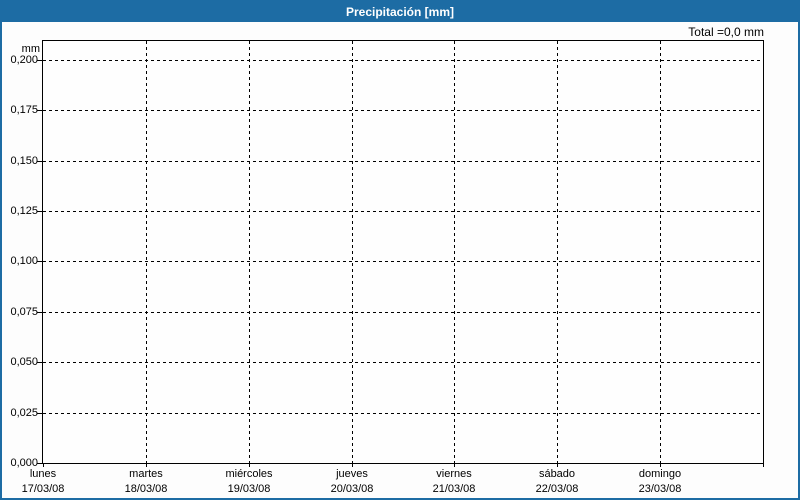 Image resolution: width=800 pixels, height=500 pixels. Describe the element at coordinates (146, 489) in the screenshot. I see `x-tick-date: 18/03/08` at that location.